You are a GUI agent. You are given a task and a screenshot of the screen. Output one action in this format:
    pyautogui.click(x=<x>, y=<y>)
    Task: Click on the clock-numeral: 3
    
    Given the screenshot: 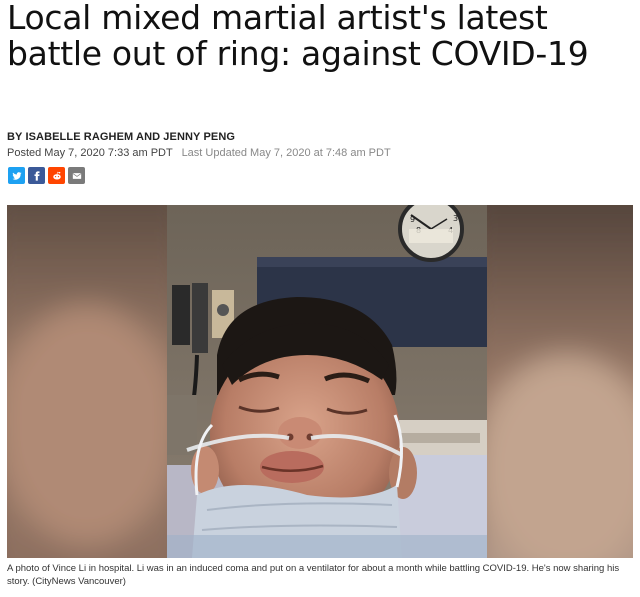 What is the action you would take?
    pyautogui.click(x=455, y=218)
    